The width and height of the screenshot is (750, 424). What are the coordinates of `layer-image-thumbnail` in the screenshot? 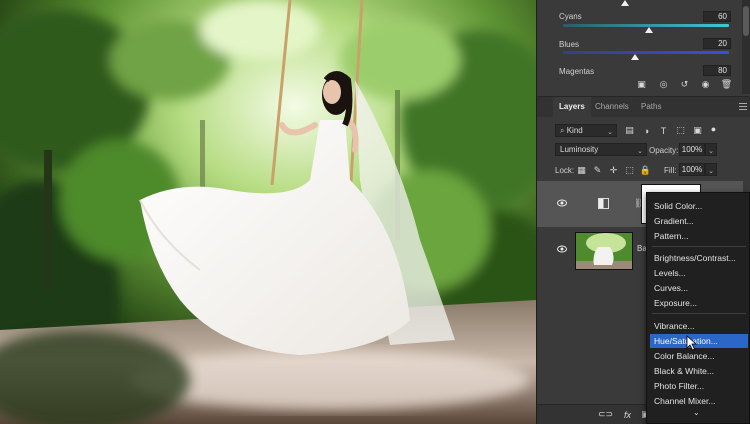 It's located at (604, 251).